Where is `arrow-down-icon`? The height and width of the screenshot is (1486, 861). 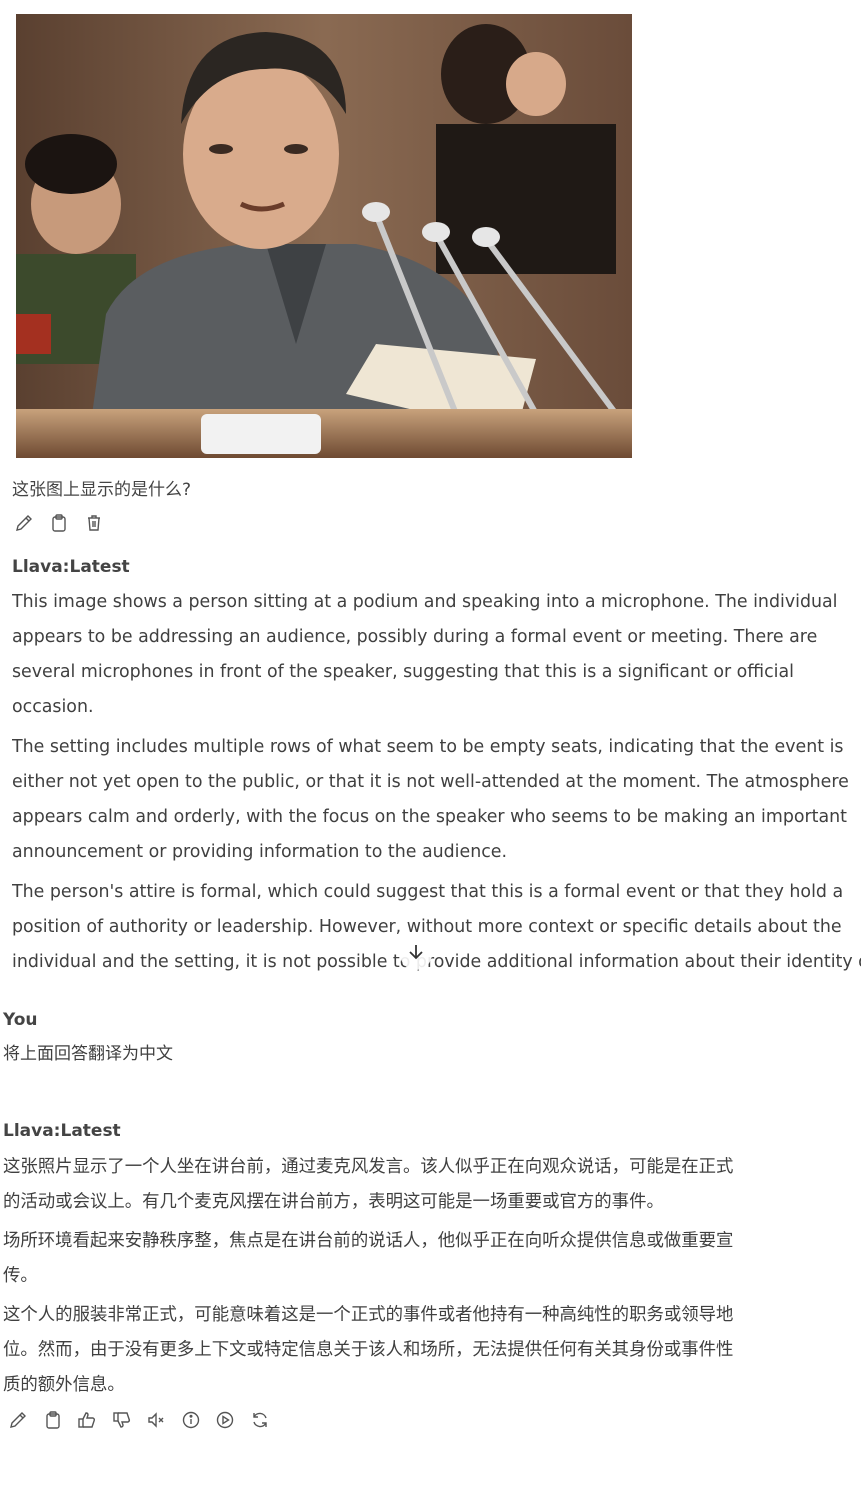 arrow-down-icon is located at coordinates (416, 954).